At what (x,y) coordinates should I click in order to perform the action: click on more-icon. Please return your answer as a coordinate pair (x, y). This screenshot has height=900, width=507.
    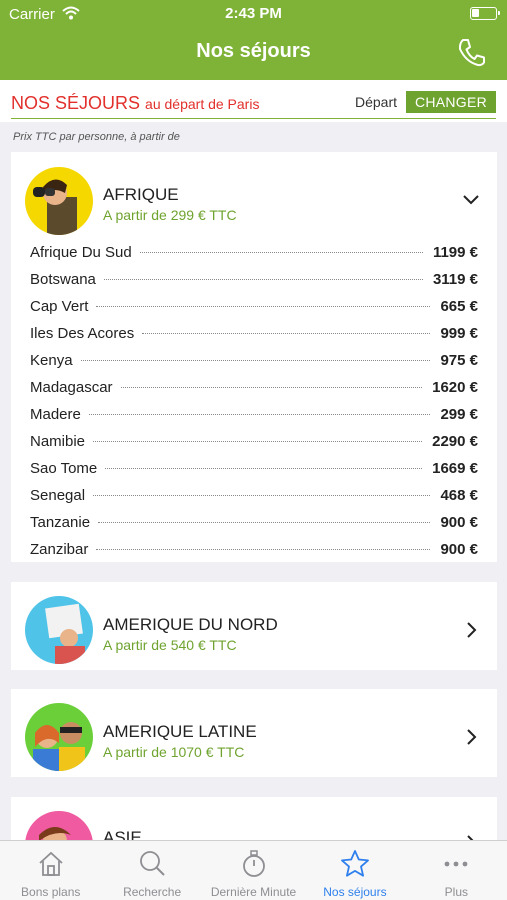
    Looking at the image, I should click on (456, 864).